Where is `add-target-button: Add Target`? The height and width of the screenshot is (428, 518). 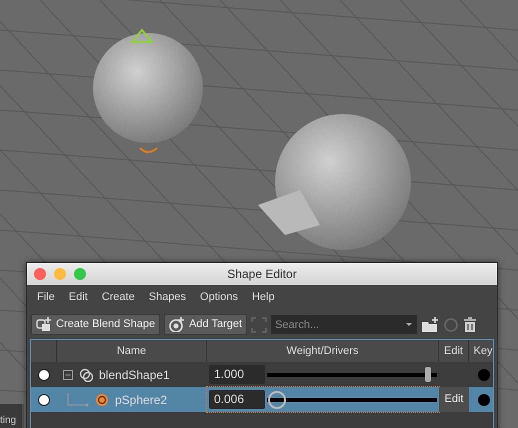 add-target-button: Add Target is located at coordinates (206, 324).